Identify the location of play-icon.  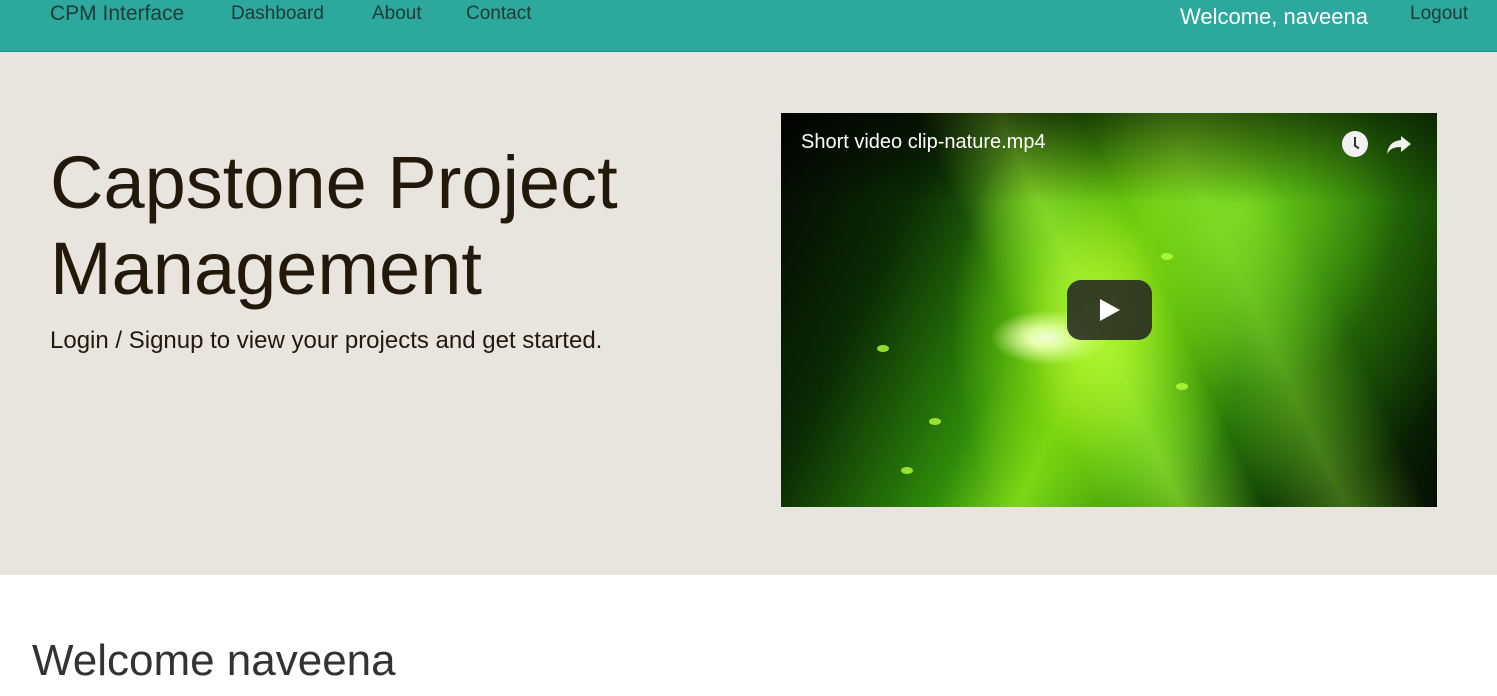
(1110, 310).